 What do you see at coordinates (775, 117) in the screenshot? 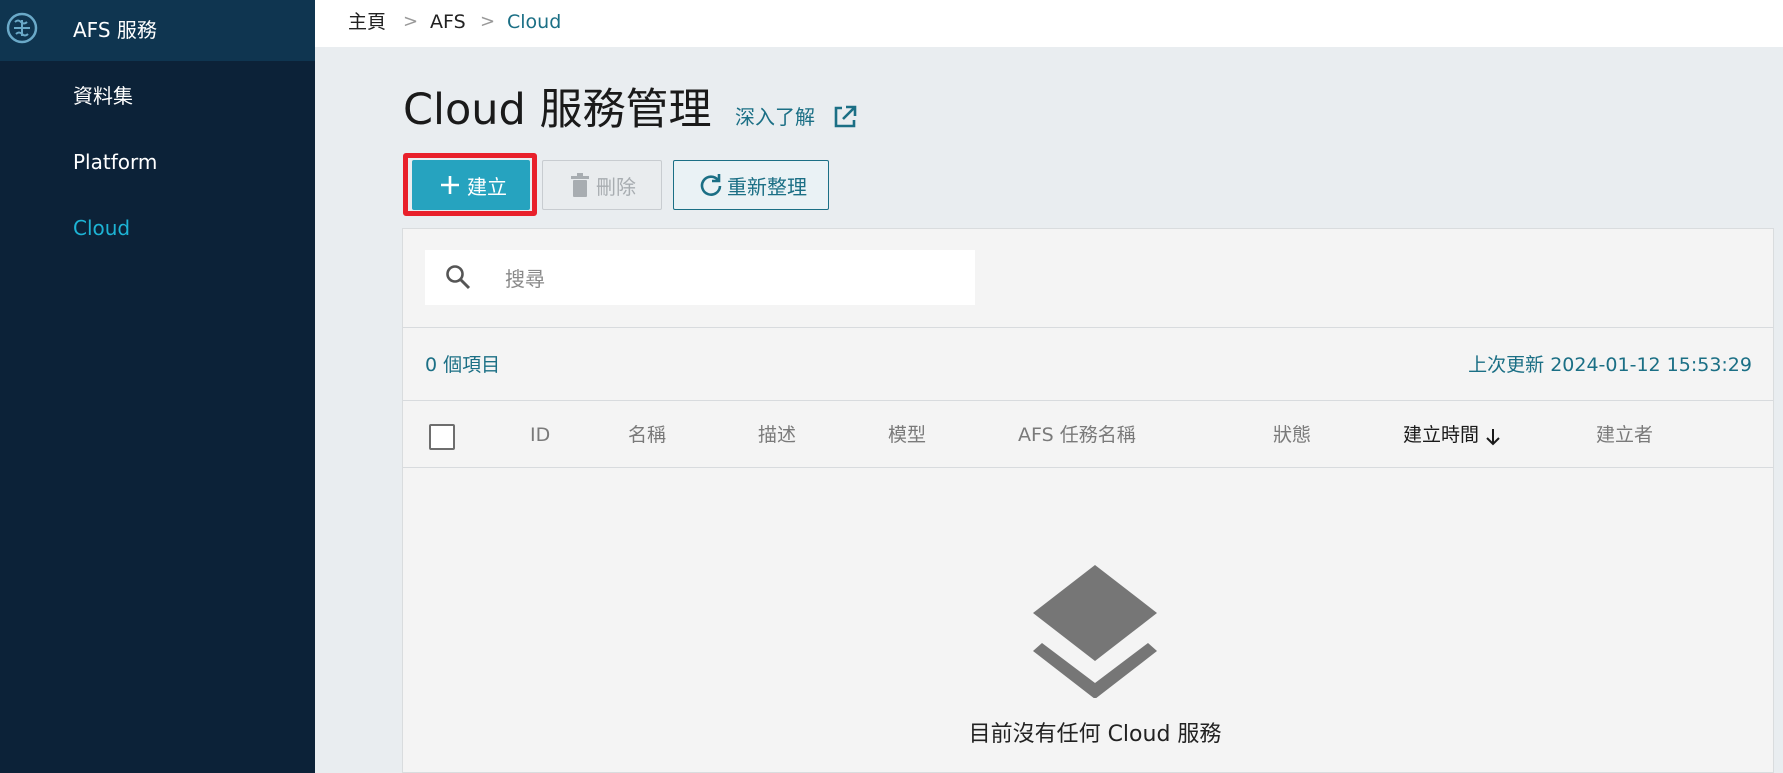
I see `learn-more-link: 深入了解` at bounding box center [775, 117].